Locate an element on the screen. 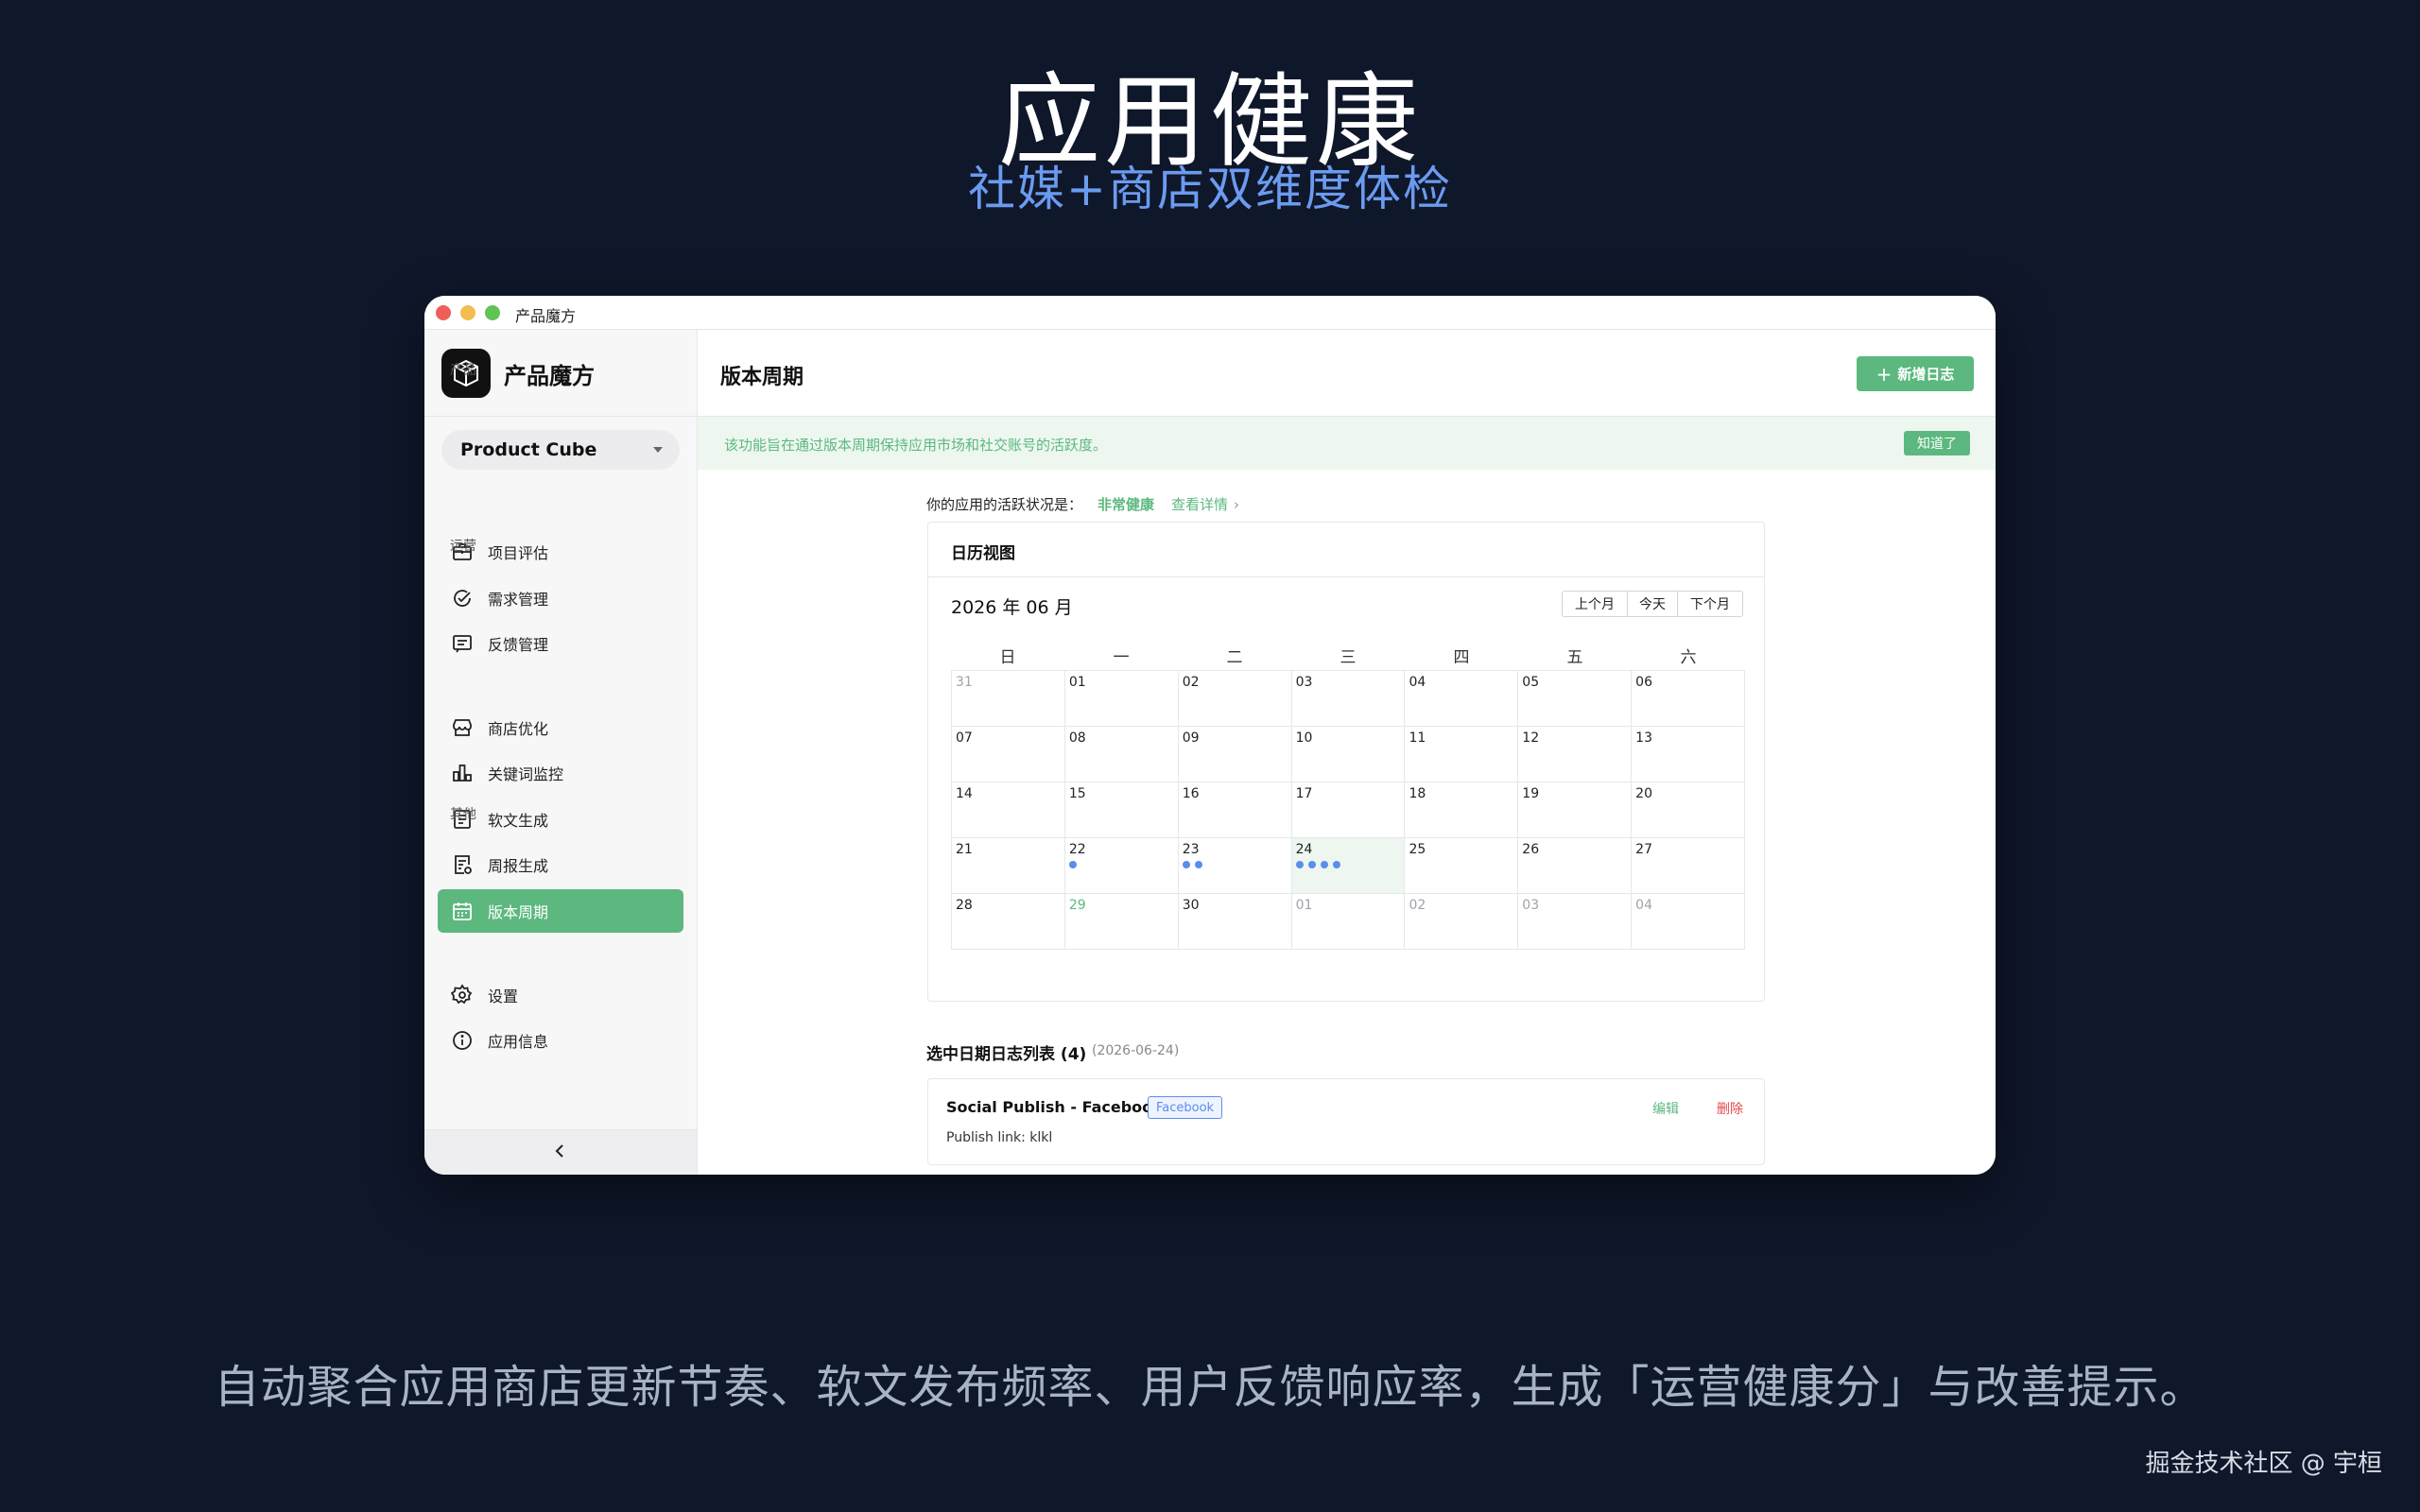 The height and width of the screenshot is (1512, 2420). calendar-day-number: 21 is located at coordinates (964, 849).